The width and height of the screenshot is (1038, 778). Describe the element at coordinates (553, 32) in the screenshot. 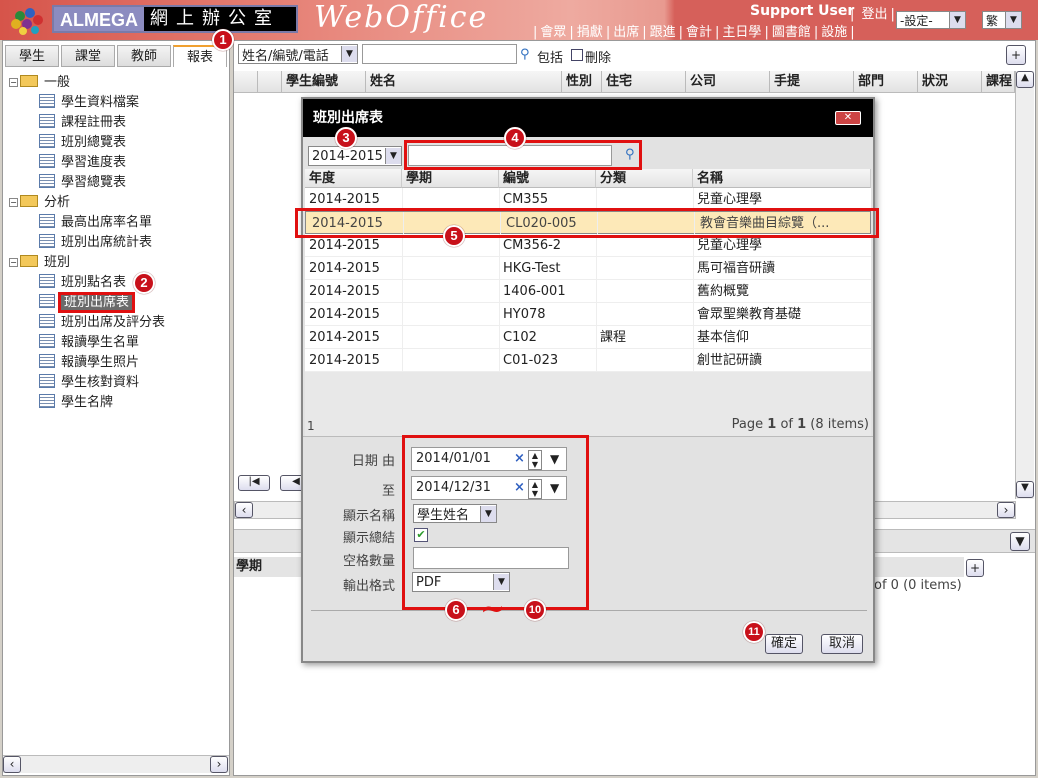

I see `nav-0: 會眾` at that location.